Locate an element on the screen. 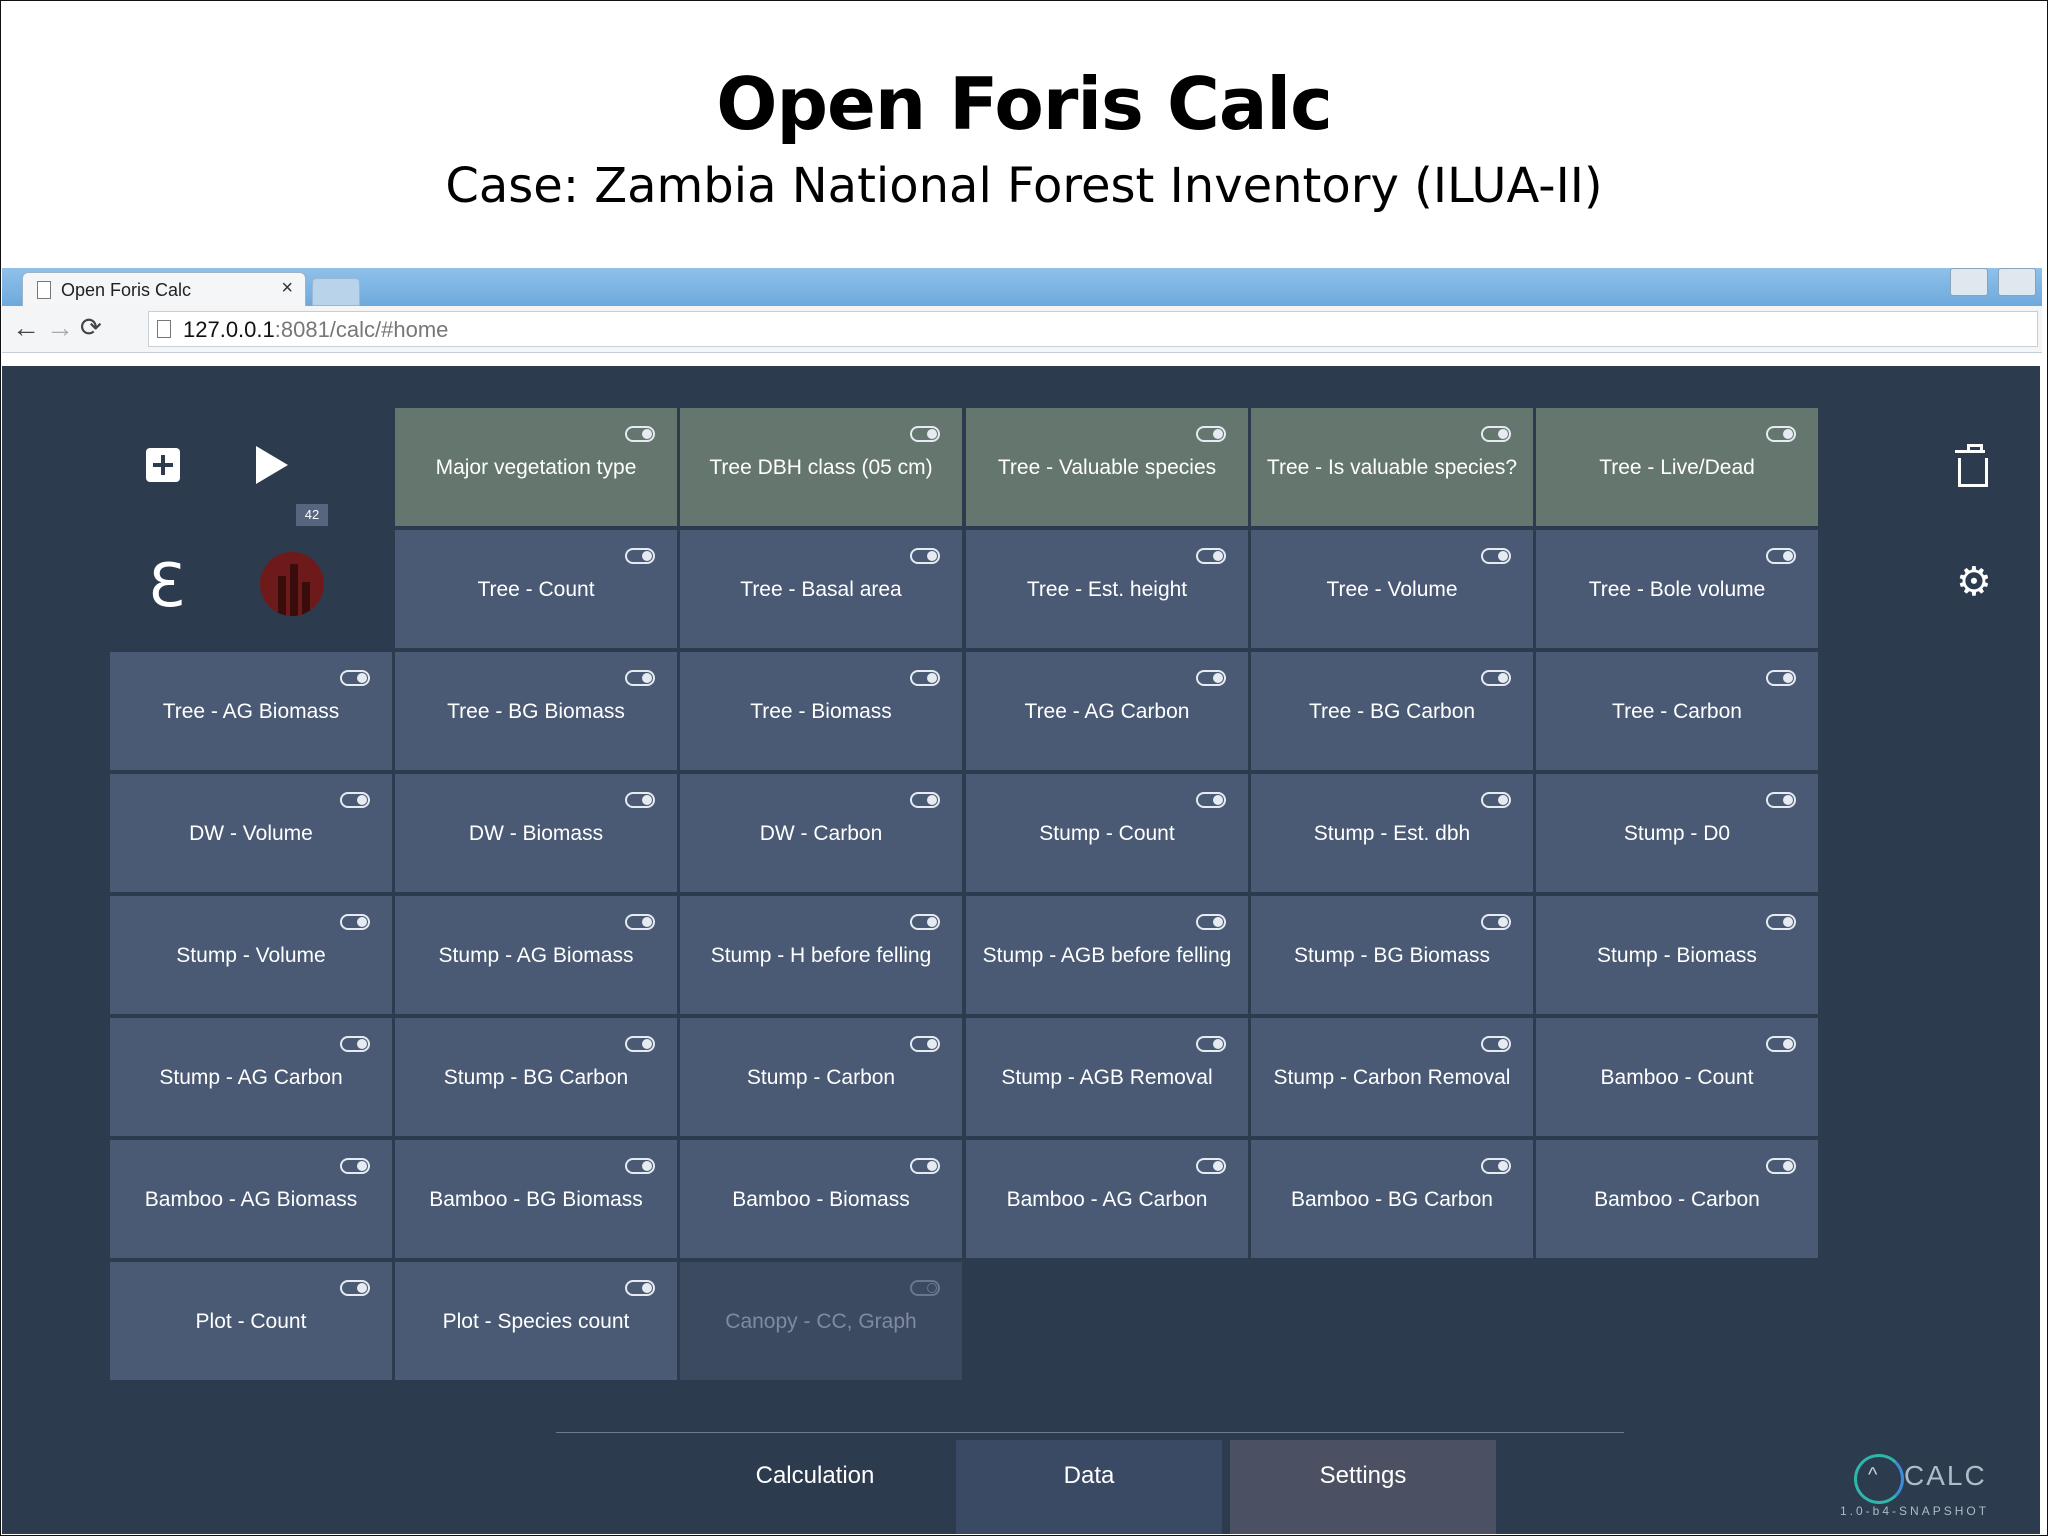 The height and width of the screenshot is (1536, 2048). module-tile: Bamboo - Carbon is located at coordinates (1677, 1199).